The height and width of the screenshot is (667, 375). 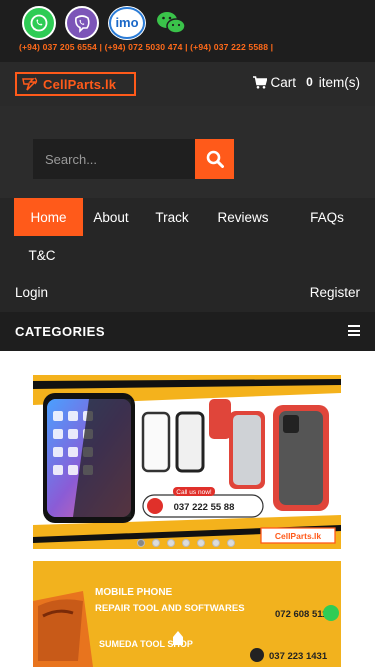 I want to click on nav-item-tc: T&C, so click(x=42, y=255).